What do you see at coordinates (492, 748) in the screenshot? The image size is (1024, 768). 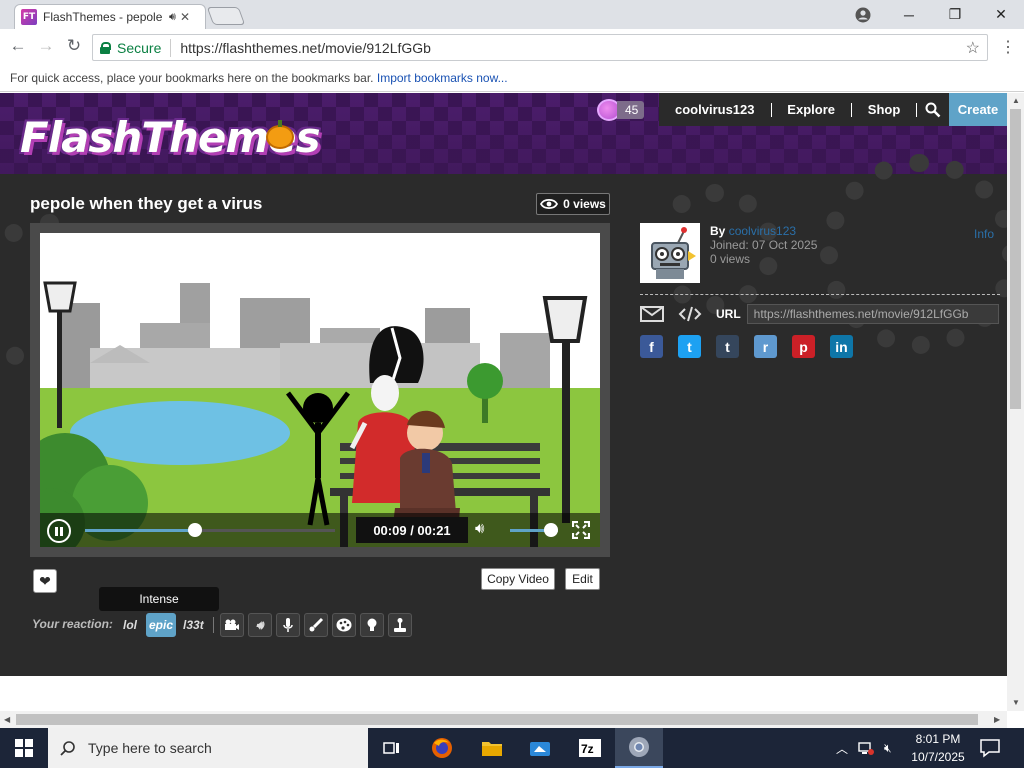 I see `file-explorer-icon` at bounding box center [492, 748].